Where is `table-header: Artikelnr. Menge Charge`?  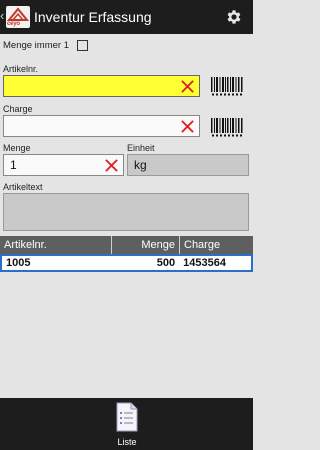 table-header: Artikelnr. Menge Charge is located at coordinates (126, 245).